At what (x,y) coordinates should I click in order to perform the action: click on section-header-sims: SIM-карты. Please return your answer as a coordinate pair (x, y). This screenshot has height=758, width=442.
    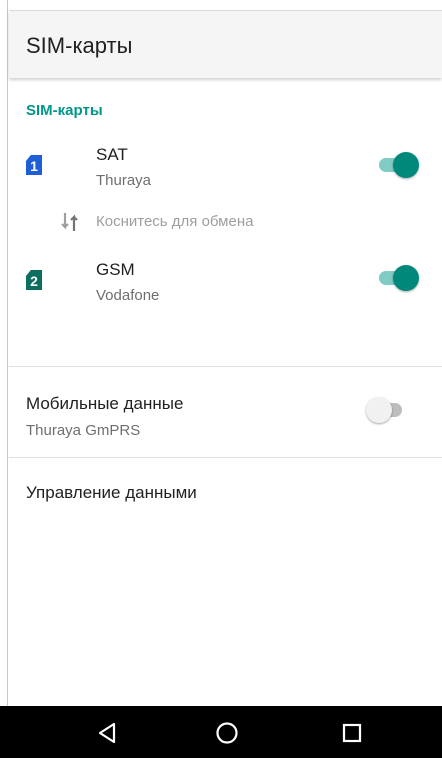
    Looking at the image, I should click on (64, 110).